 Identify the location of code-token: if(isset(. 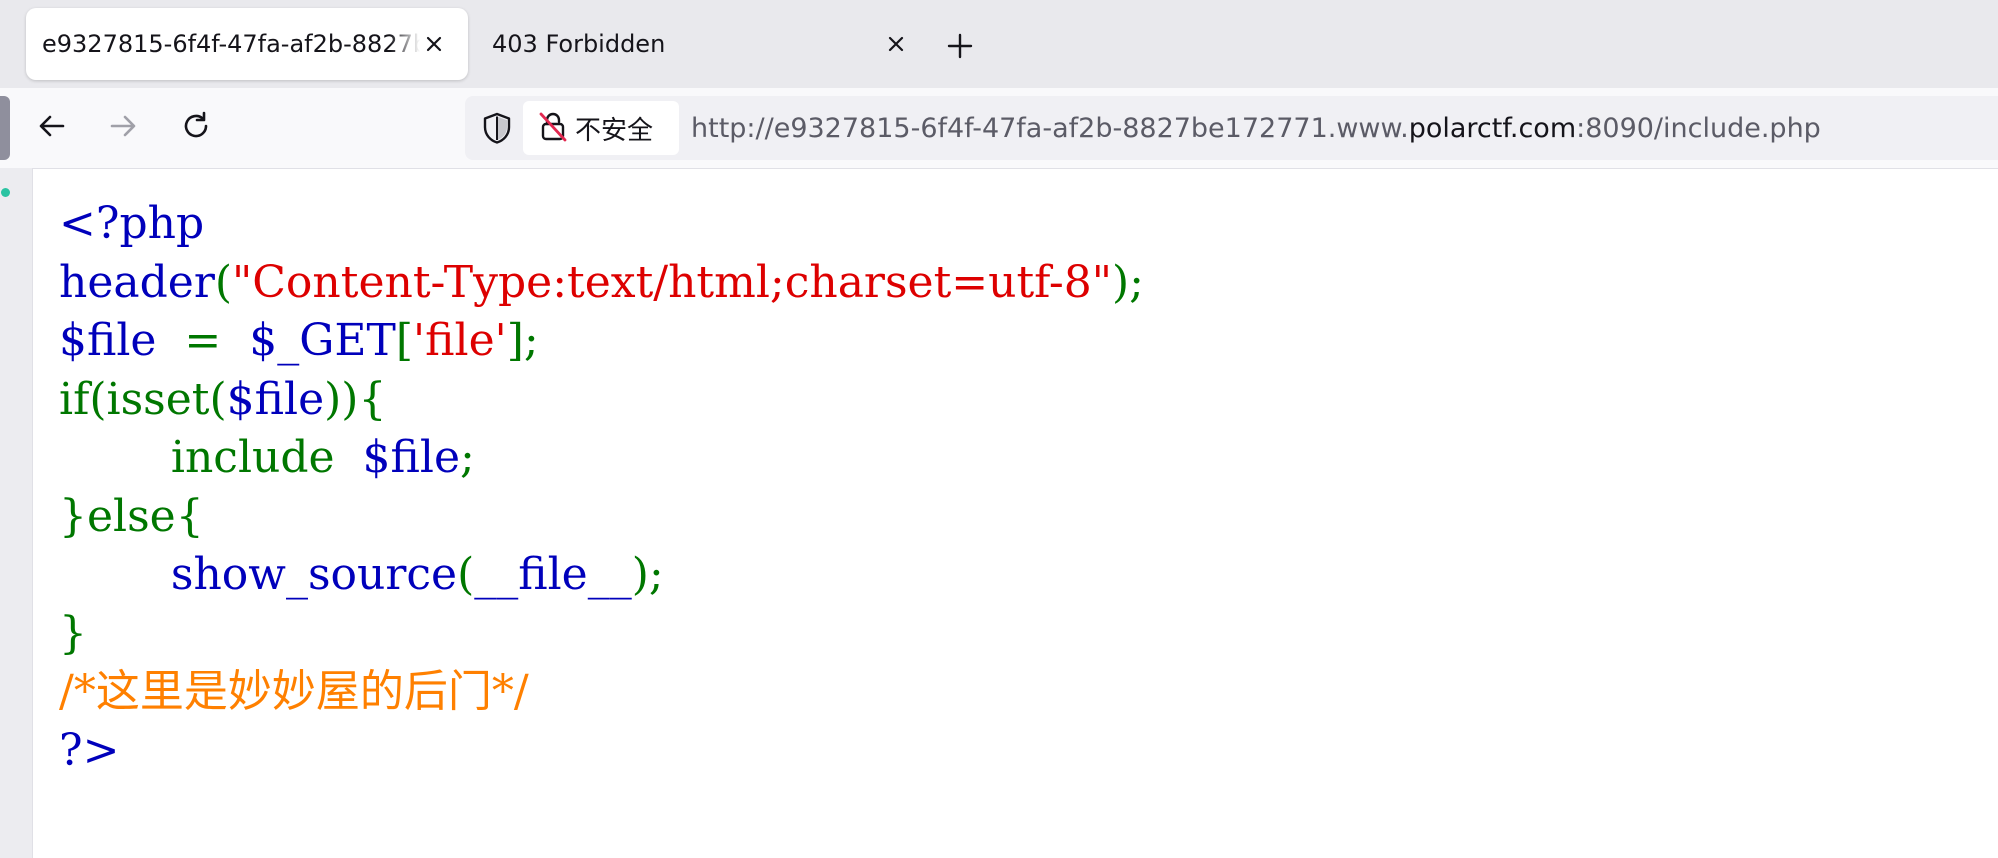
(143, 399).